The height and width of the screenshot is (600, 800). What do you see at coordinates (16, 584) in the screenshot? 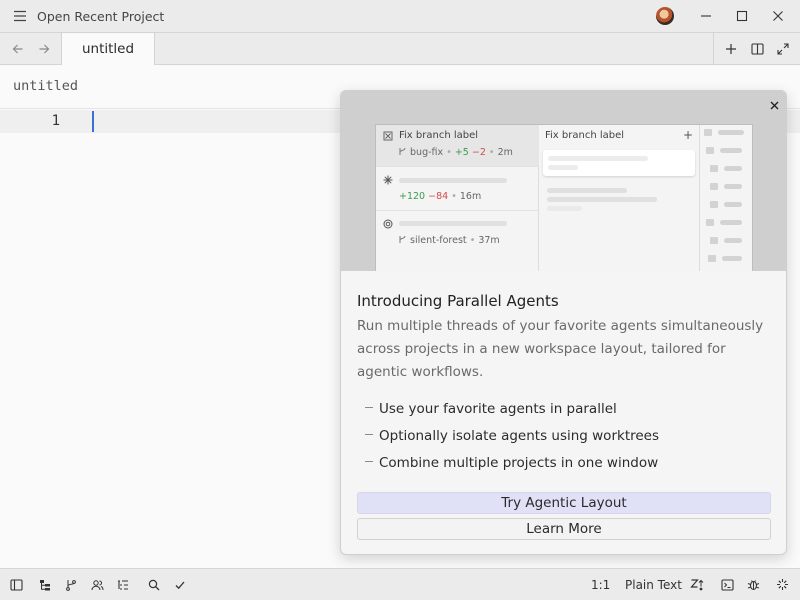
I see `sidebar-toggle-icon` at bounding box center [16, 584].